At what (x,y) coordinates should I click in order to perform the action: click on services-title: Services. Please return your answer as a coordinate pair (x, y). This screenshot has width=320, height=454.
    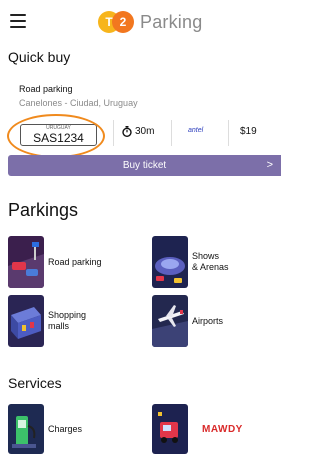
    Looking at the image, I should click on (35, 383).